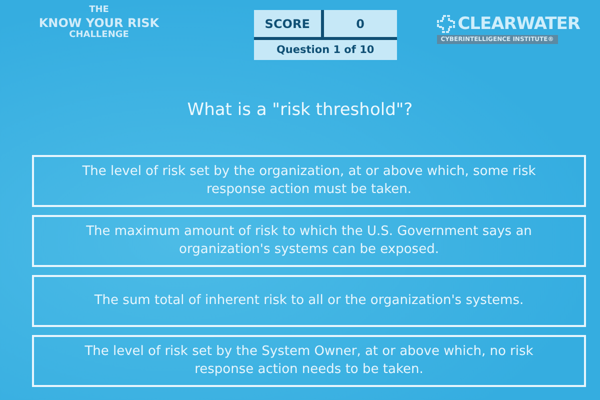 This screenshot has width=600, height=400. What do you see at coordinates (309, 301) in the screenshot?
I see `answer-button: The sum total of inherent risk to all or the organization's systems.` at bounding box center [309, 301].